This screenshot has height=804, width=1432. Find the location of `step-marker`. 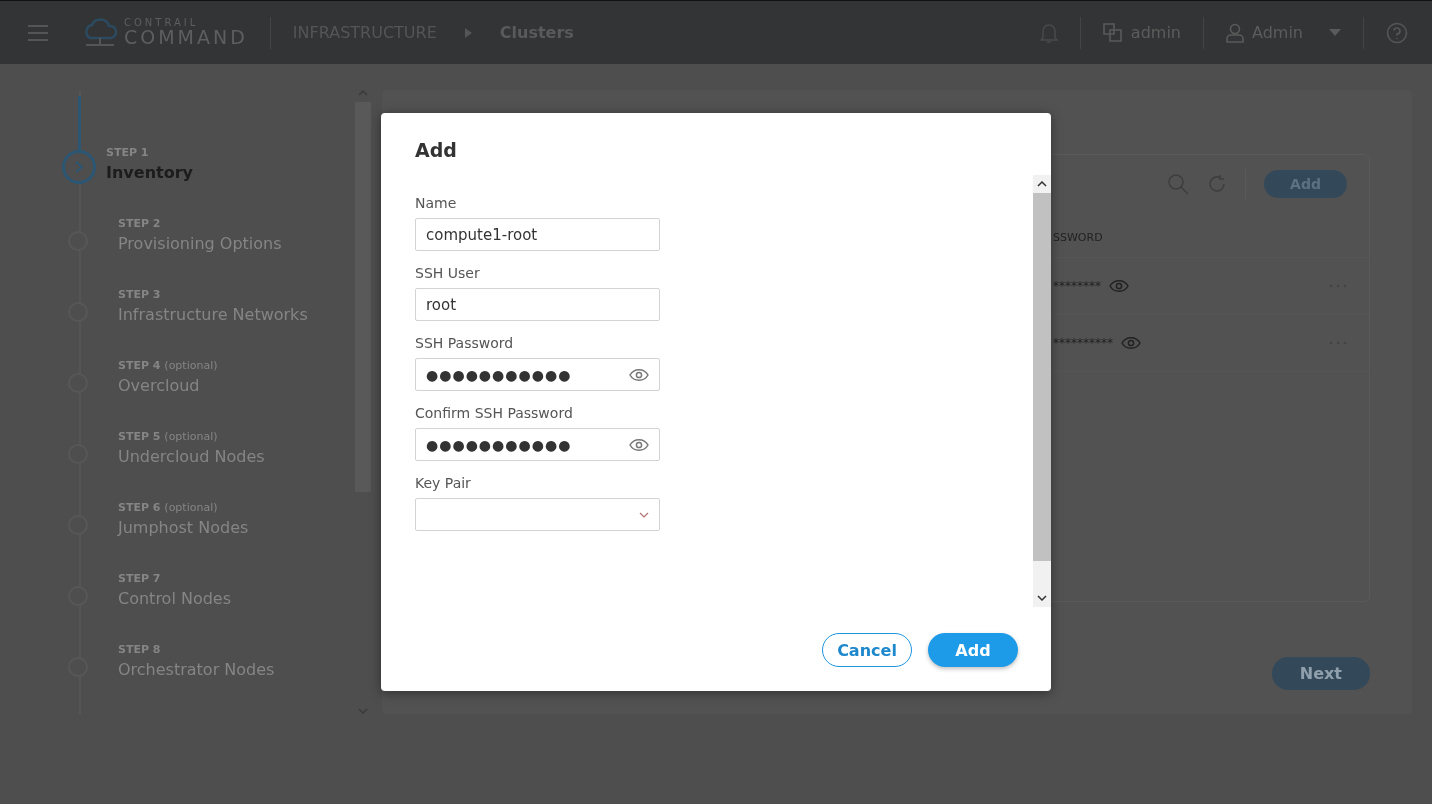

step-marker is located at coordinates (79, 167).